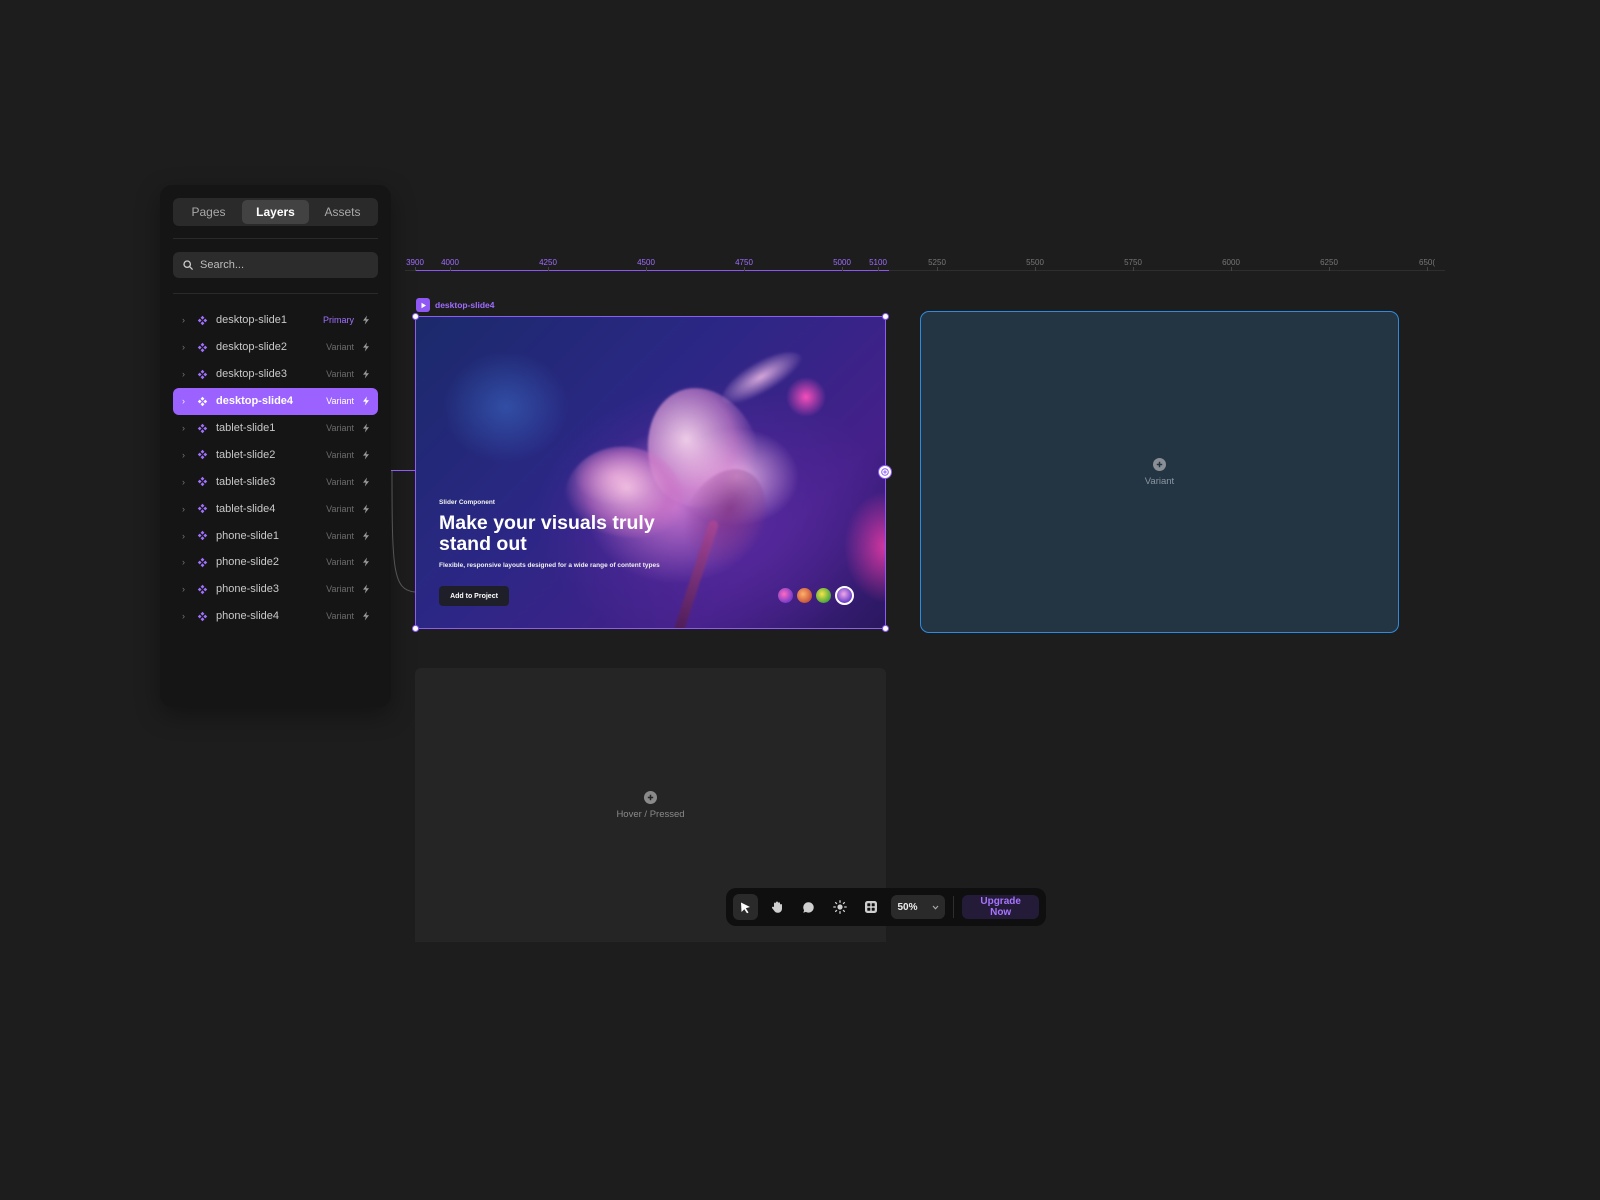 The width and height of the screenshot is (1600, 1200). Describe the element at coordinates (285, 265) in the screenshot. I see `search-input` at that location.